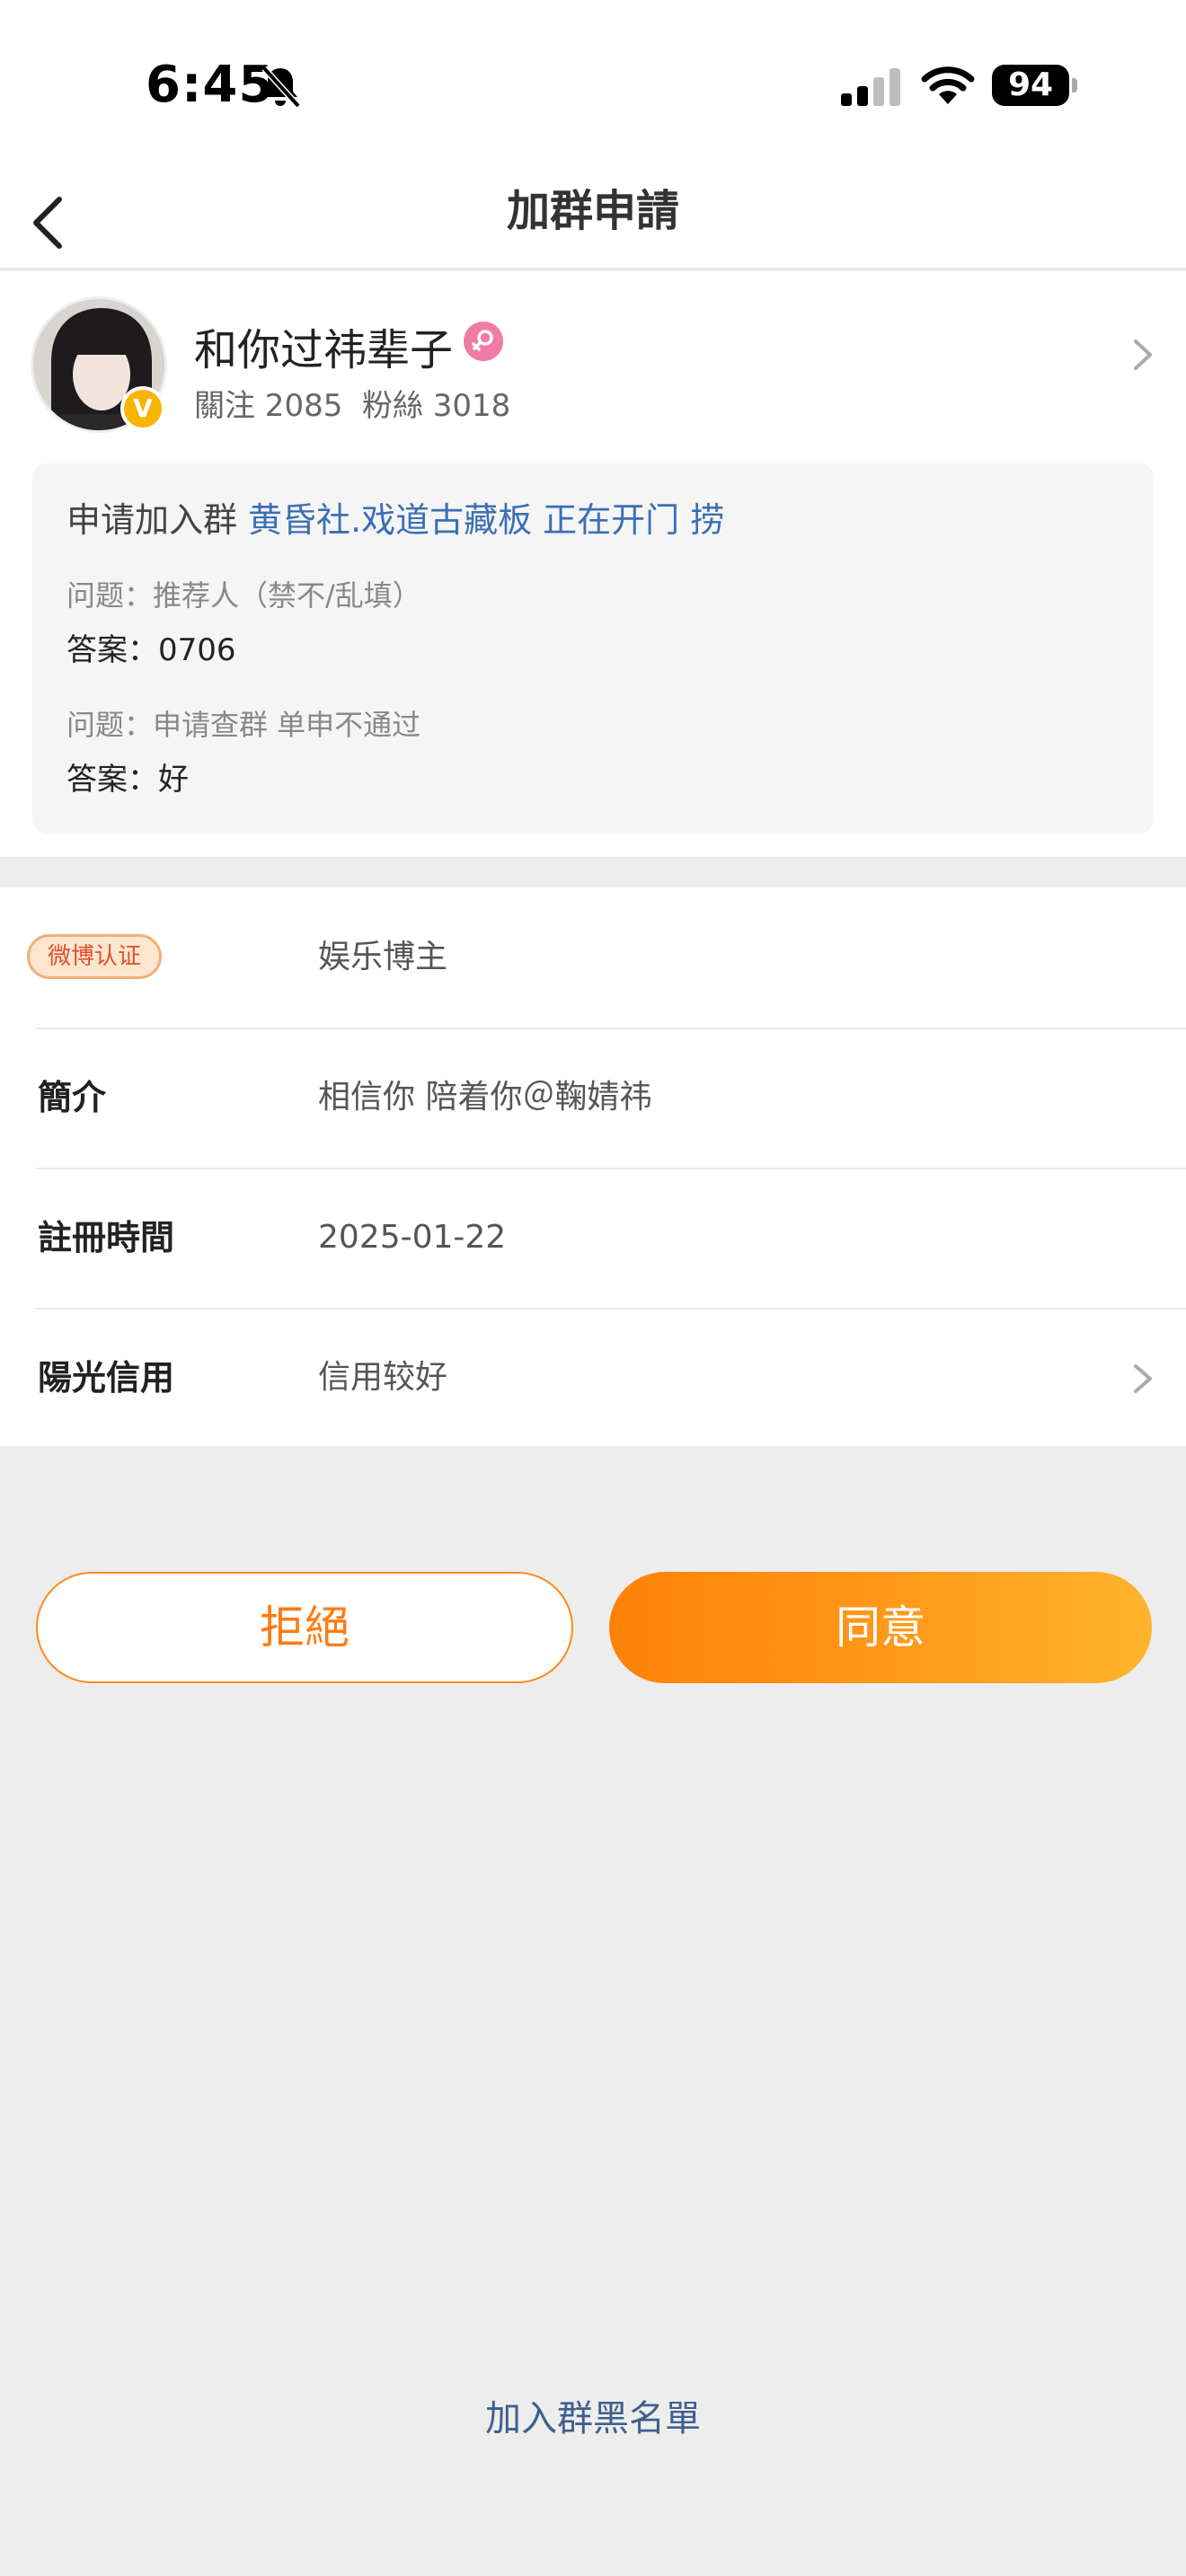 The height and width of the screenshot is (2576, 1186). I want to click on weibo-verification-value: 娱乐博主, so click(383, 957).